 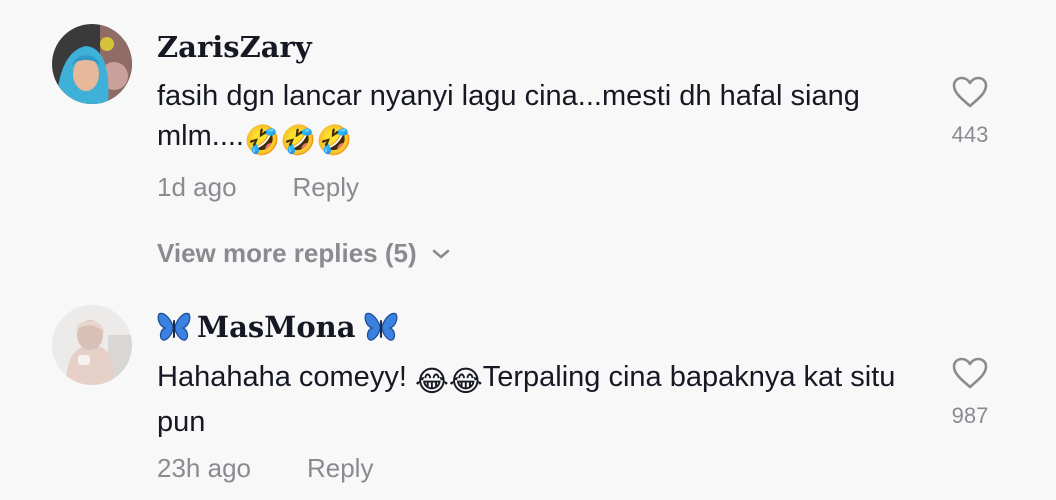 I want to click on comment-username: MasMona, so click(x=277, y=327).